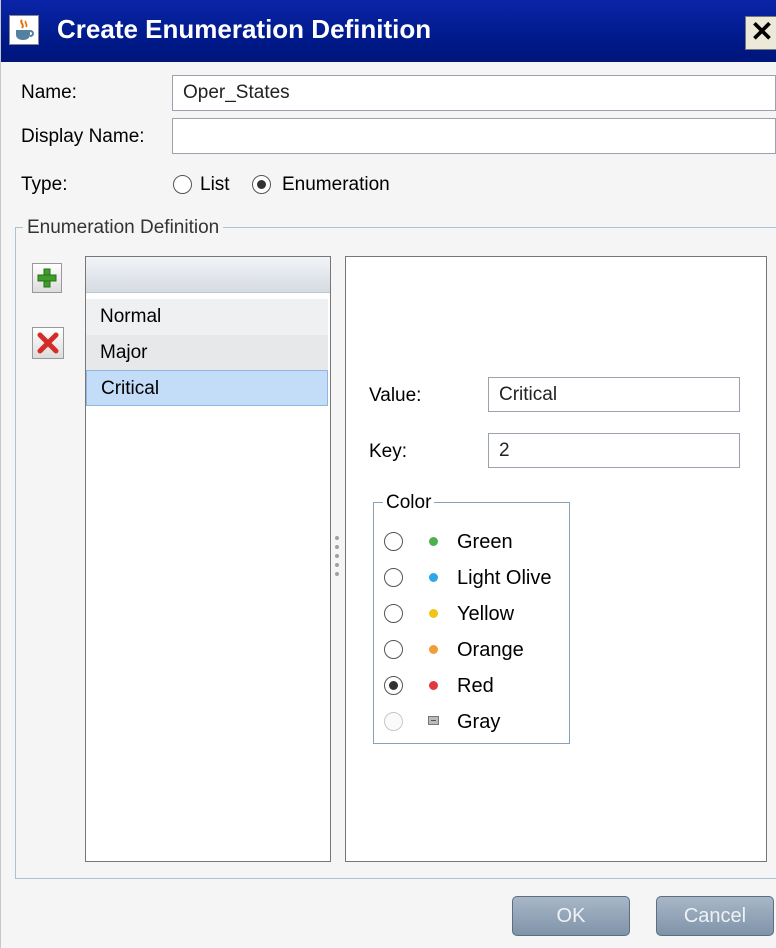  What do you see at coordinates (433, 685) in the screenshot?
I see `red-dot-icon` at bounding box center [433, 685].